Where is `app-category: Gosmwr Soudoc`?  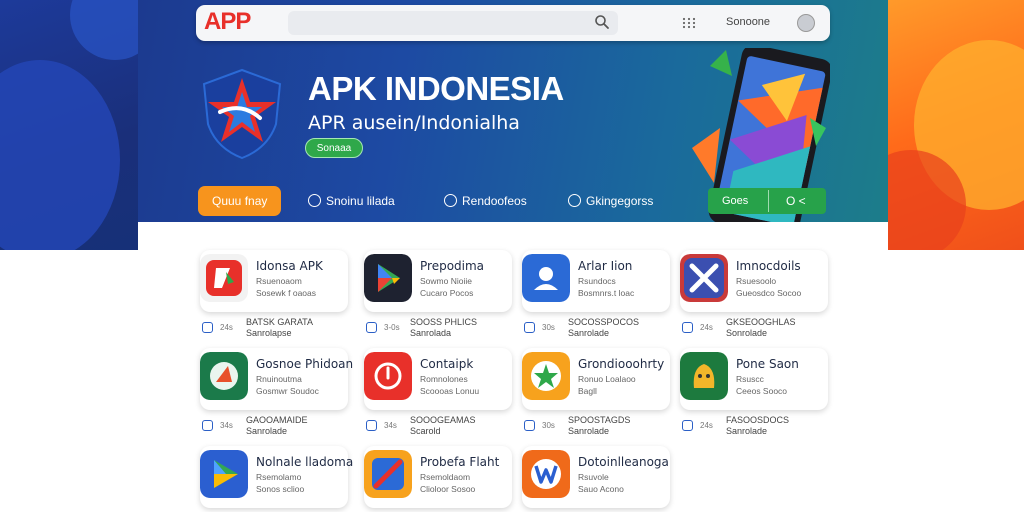 app-category: Gosmwr Soudoc is located at coordinates (287, 391).